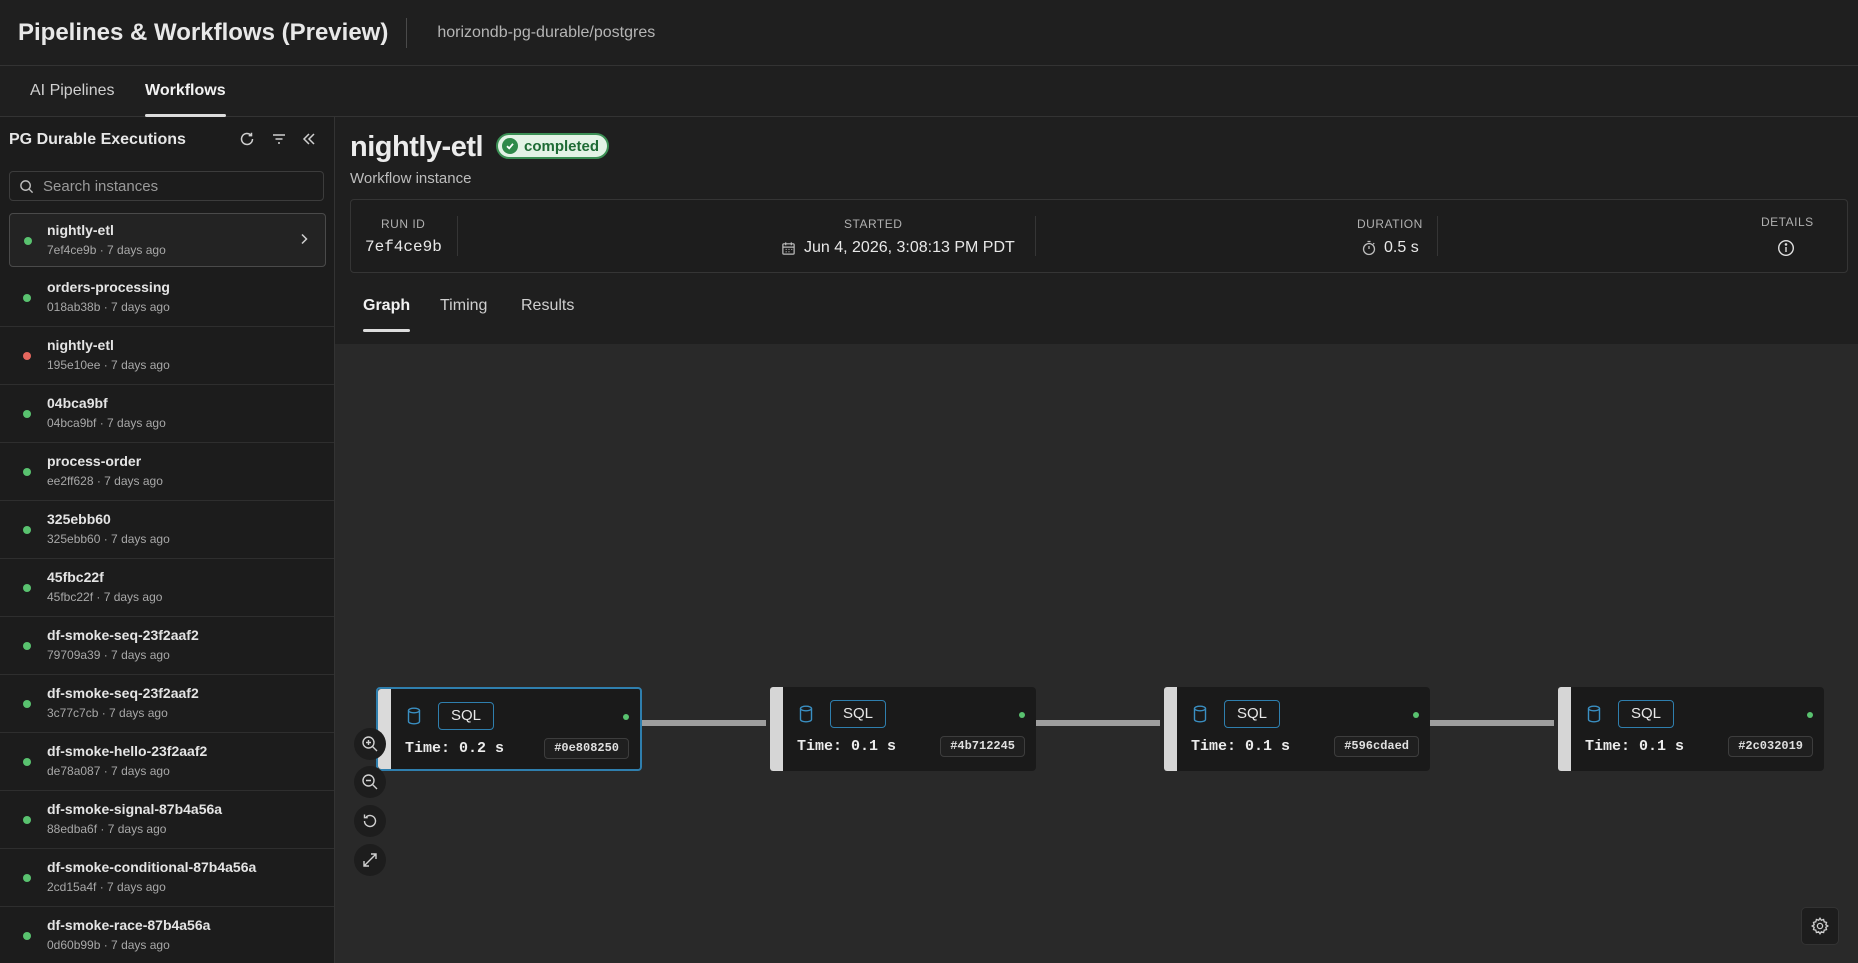  Describe the element at coordinates (509, 729) in the screenshot. I see `graph-node-sql: SQL Time: 0.2 s #0e808250` at that location.